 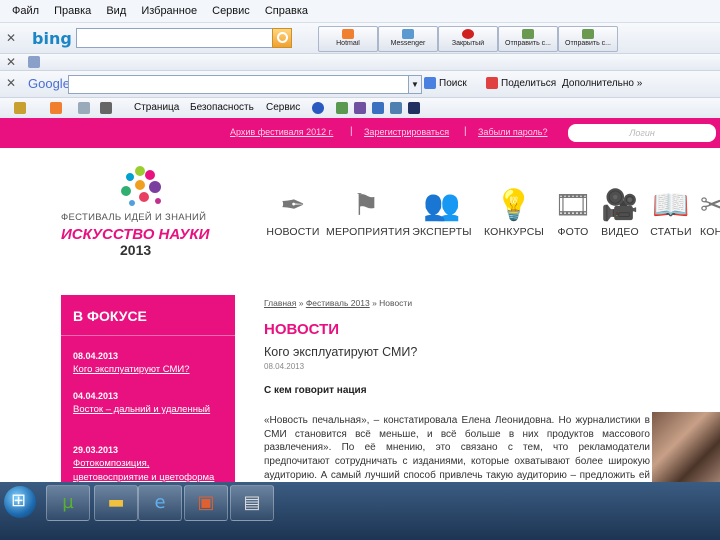 What do you see at coordinates (116, 11) in the screenshot?
I see `menu-view: Вид` at bounding box center [116, 11].